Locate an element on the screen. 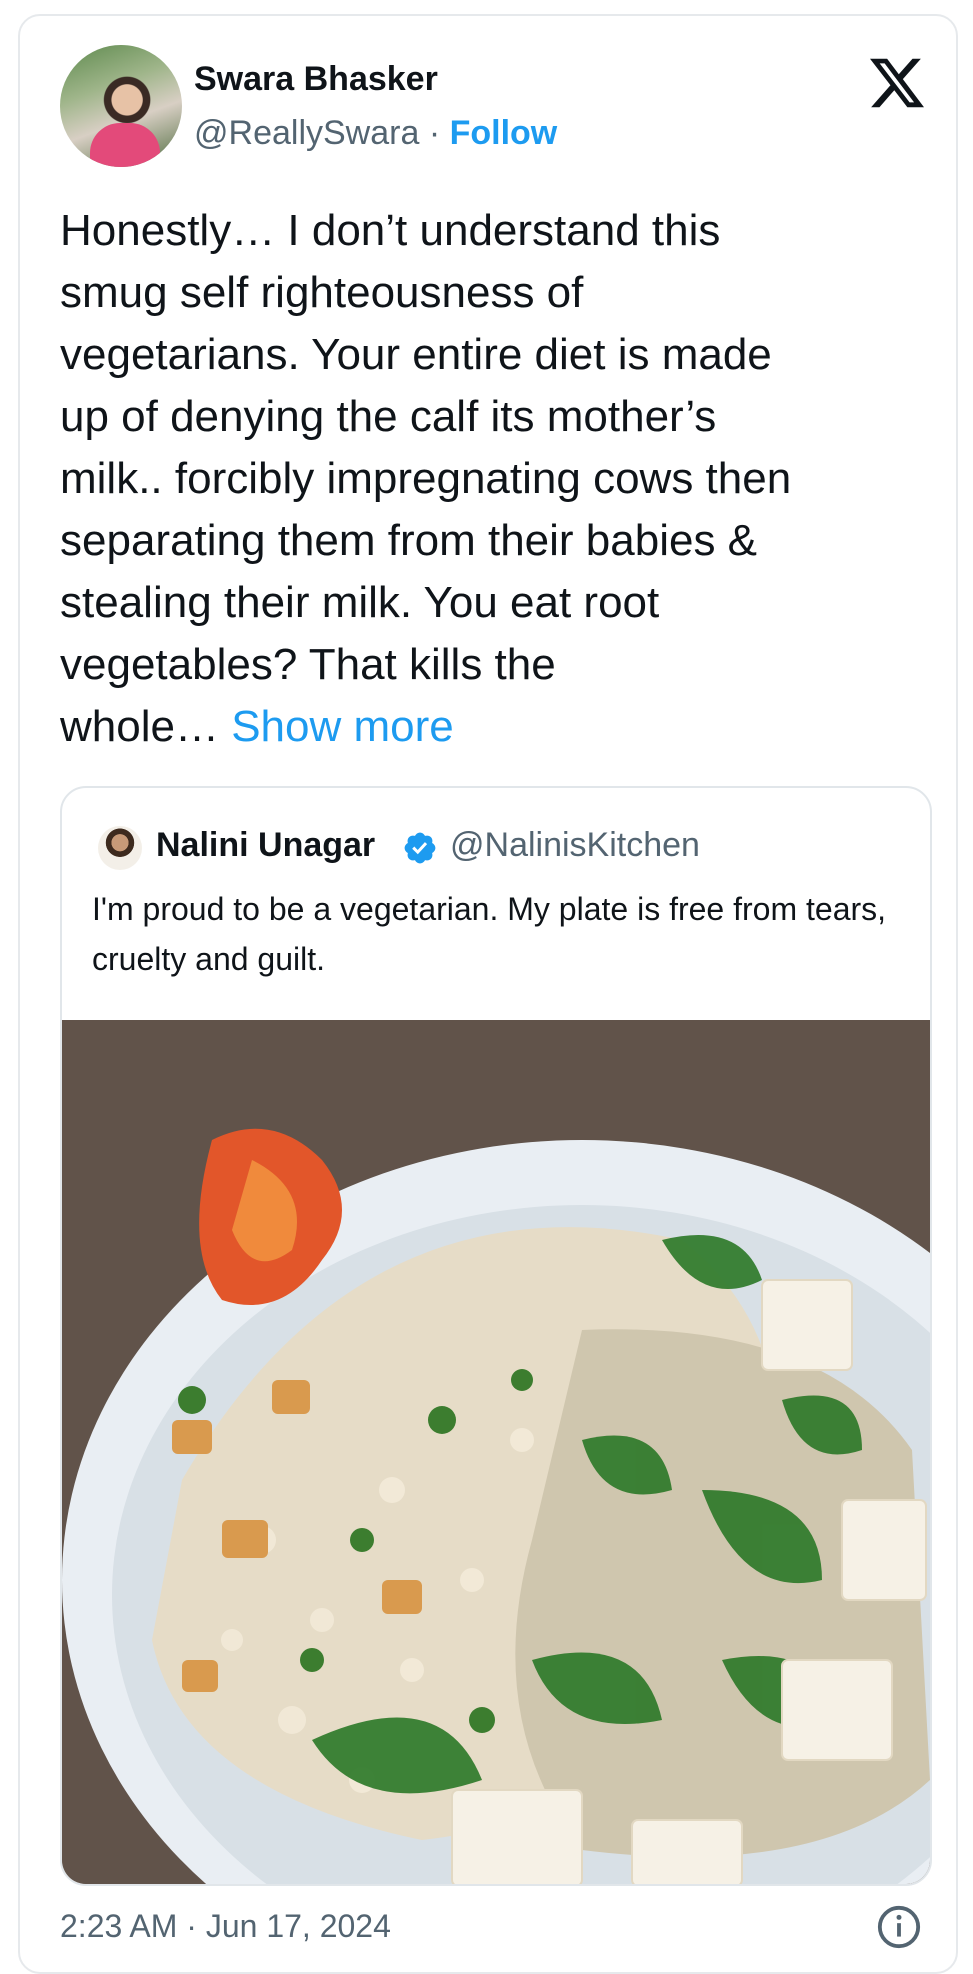  author-name: Swara Bhasker is located at coordinates (316, 79).